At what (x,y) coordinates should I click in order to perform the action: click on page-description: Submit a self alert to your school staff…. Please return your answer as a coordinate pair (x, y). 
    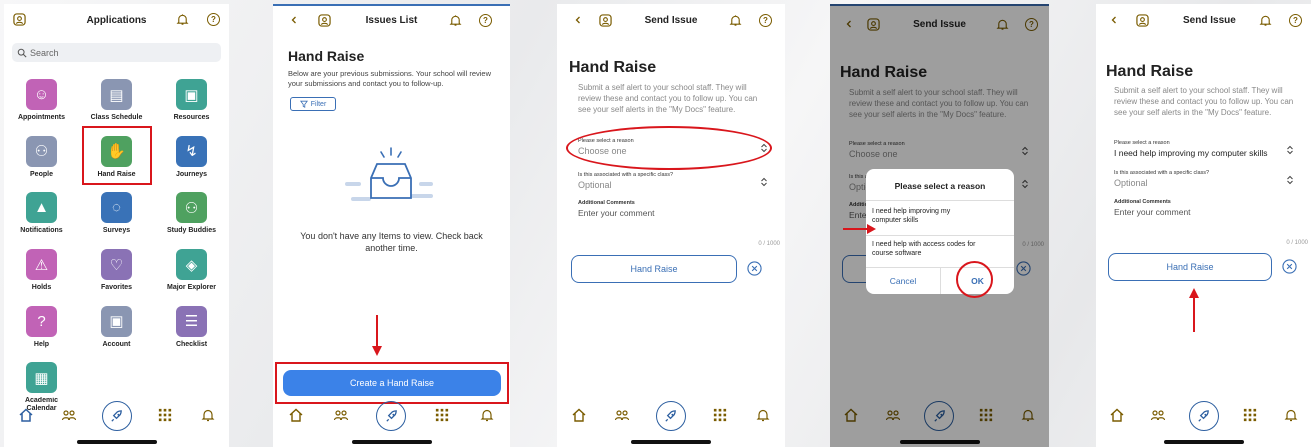
    Looking at the image, I should click on (1204, 101).